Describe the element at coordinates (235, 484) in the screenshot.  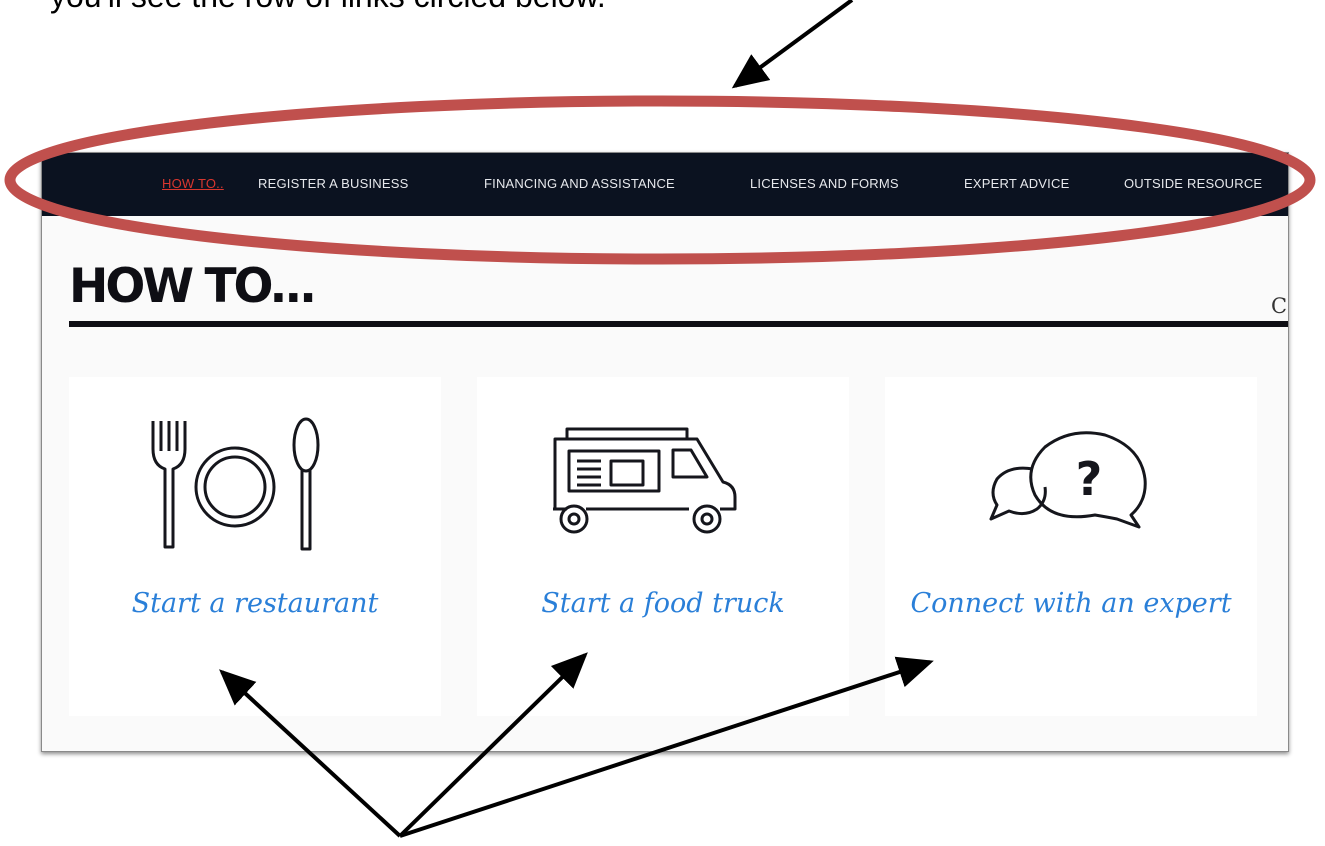
I see `restaurant-icon` at that location.